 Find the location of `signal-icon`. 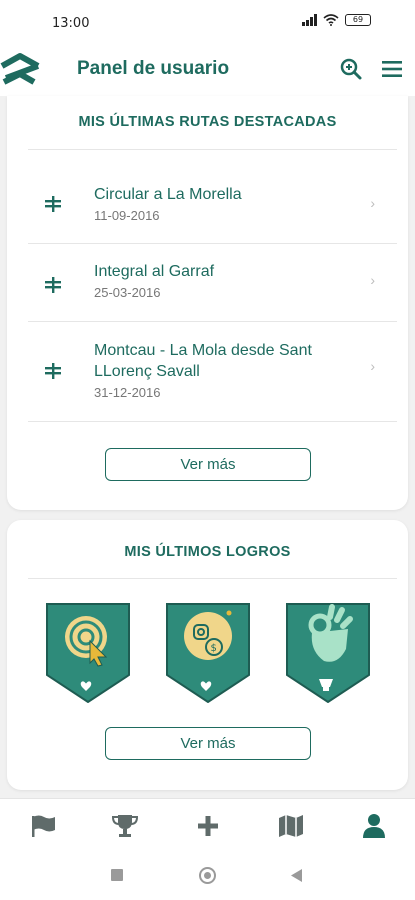

signal-icon is located at coordinates (309, 20).